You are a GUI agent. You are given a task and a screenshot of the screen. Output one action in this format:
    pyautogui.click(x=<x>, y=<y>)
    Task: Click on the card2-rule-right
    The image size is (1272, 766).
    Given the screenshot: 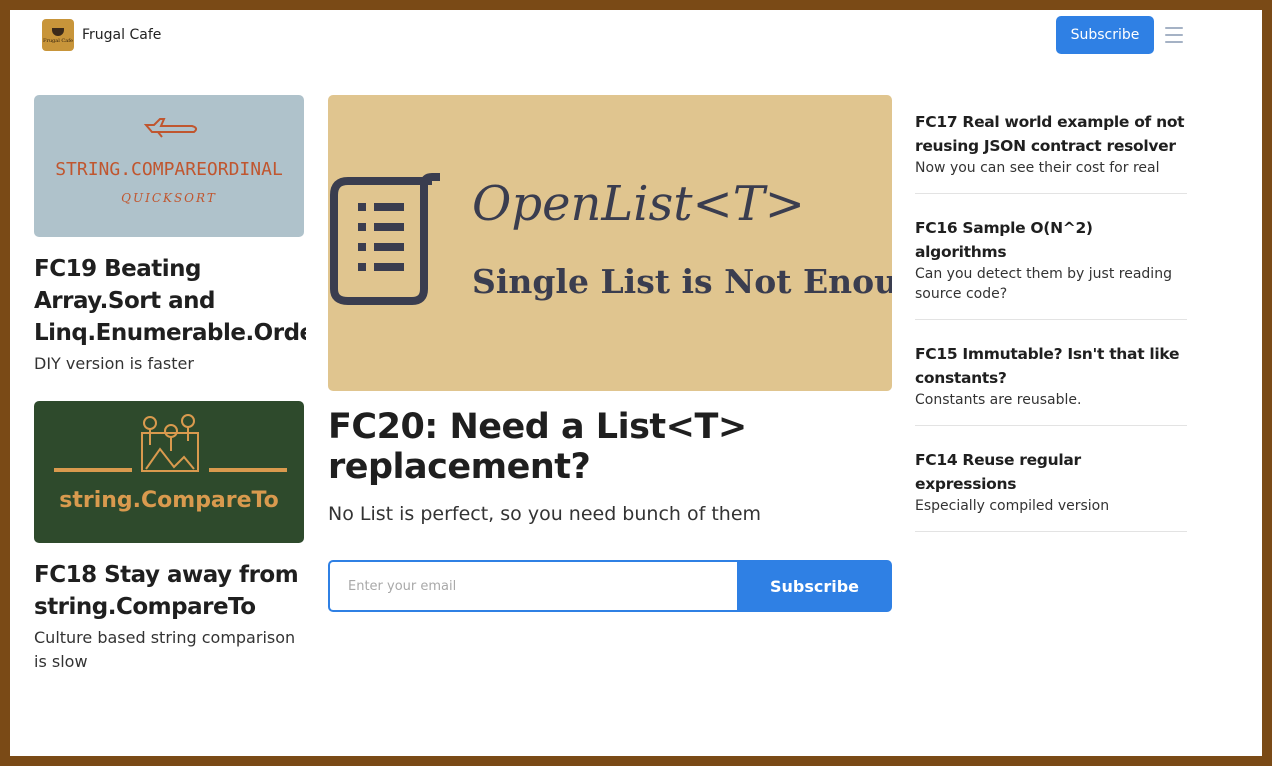 What is the action you would take?
    pyautogui.click(x=248, y=470)
    